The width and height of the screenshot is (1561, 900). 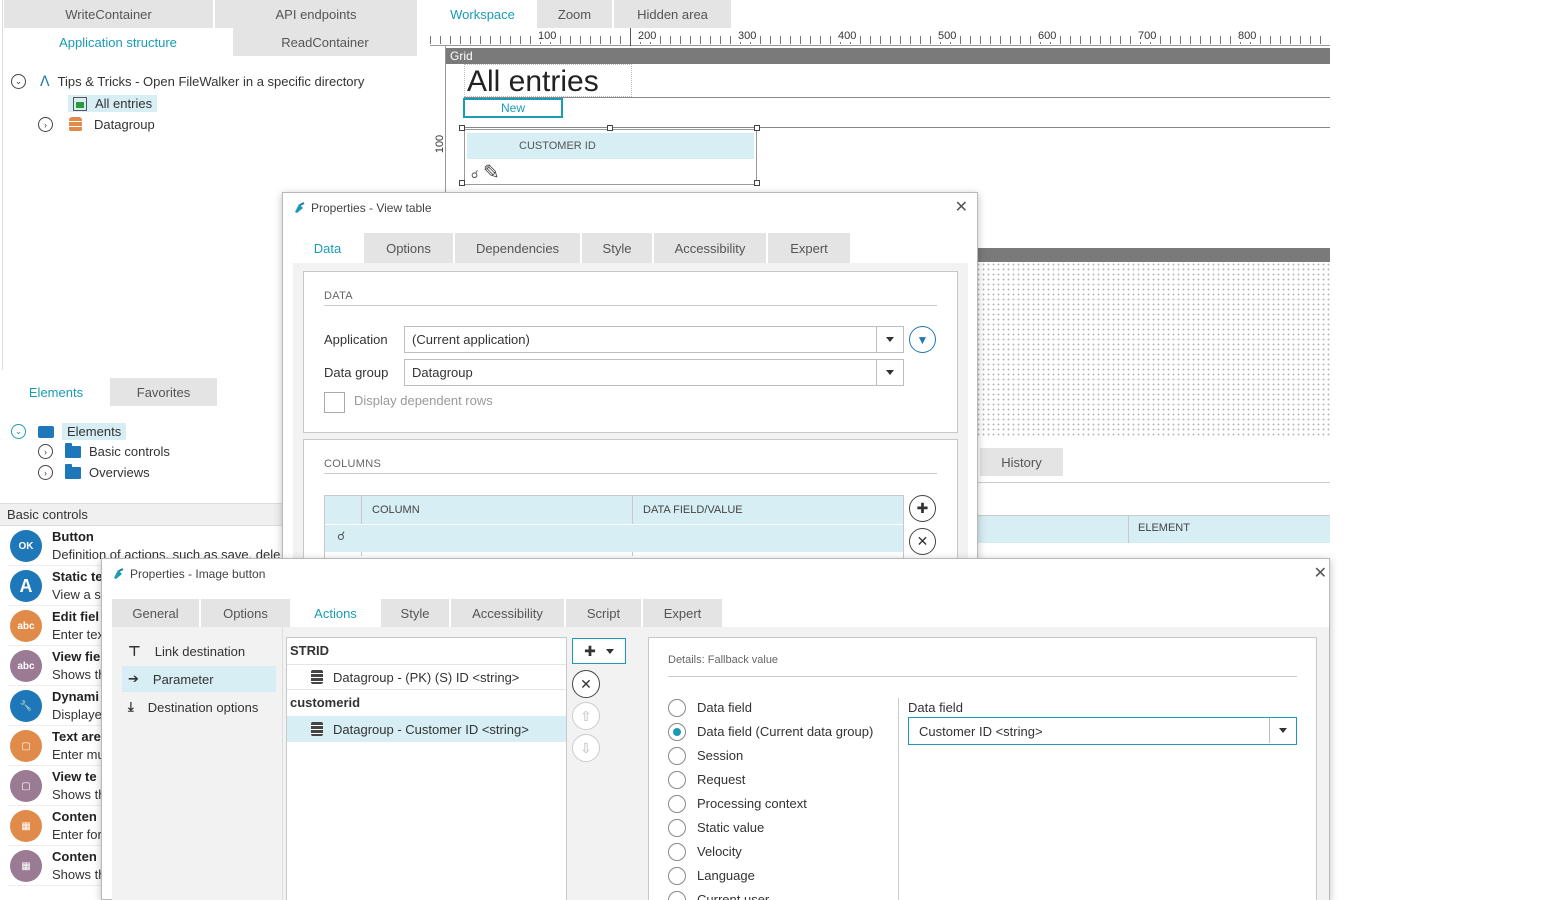 I want to click on columns-group: COLUMNS COLUMN DATA FIELD/VALUE ☌ ✚ ✕, so click(x=630, y=502).